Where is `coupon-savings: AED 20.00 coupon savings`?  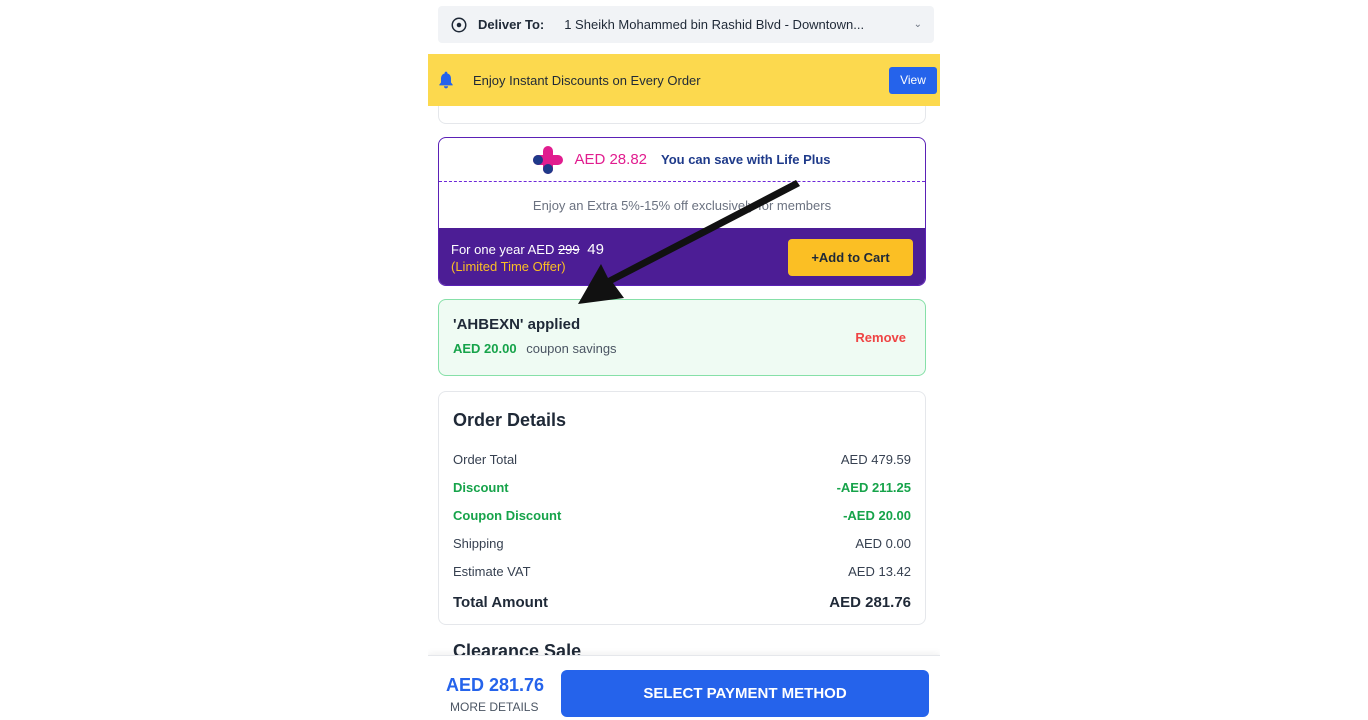
coupon-savings: AED 20.00 coupon savings is located at coordinates (682, 348).